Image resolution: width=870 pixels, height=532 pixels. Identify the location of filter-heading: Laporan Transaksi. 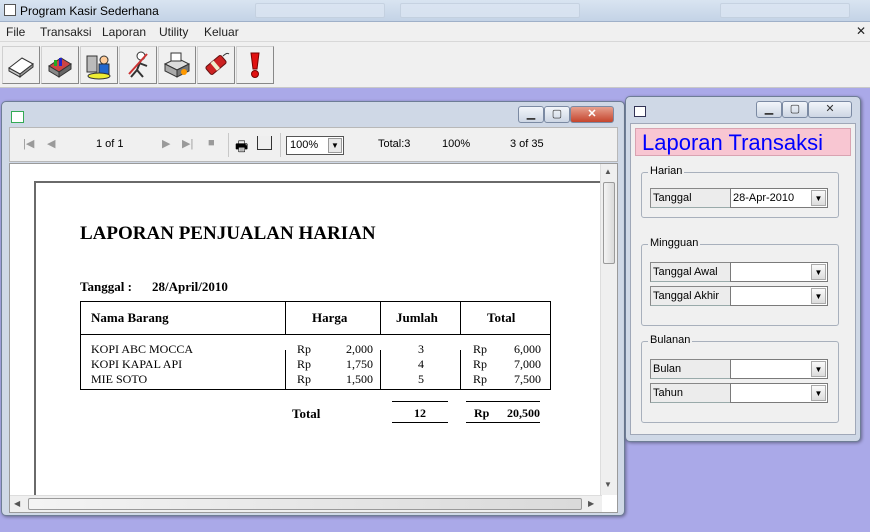
(743, 142).